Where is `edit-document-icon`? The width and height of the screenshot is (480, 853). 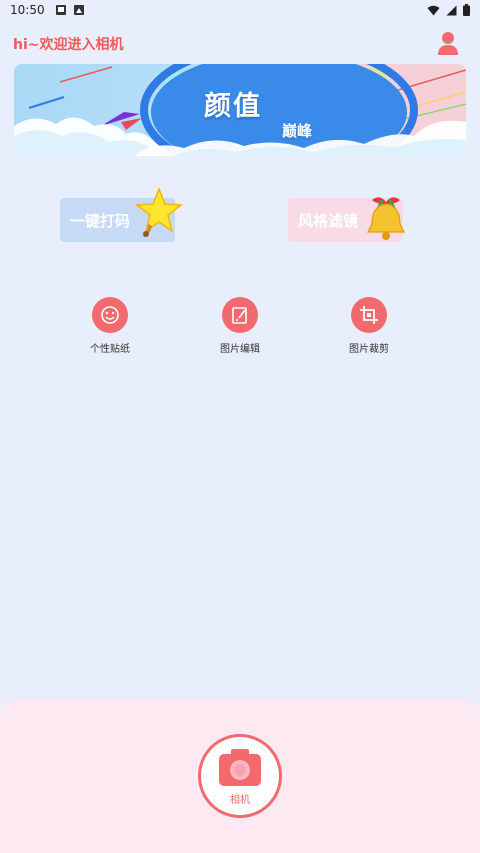 edit-document-icon is located at coordinates (239, 315).